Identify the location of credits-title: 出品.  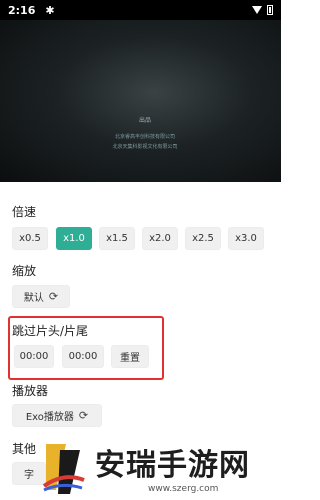
(144, 120).